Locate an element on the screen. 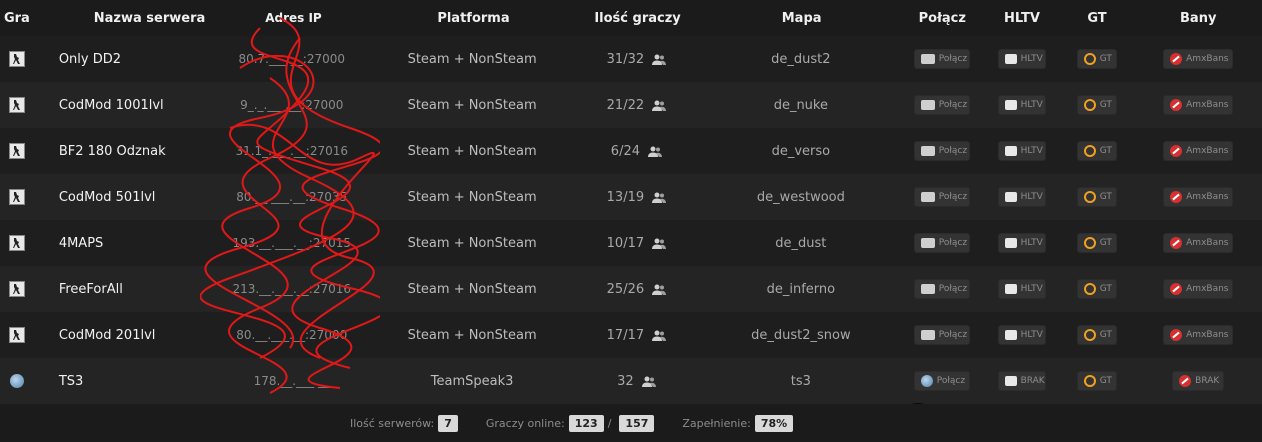 This screenshot has height=442, width=1262. col-players-header: Ilość graczy is located at coordinates (637, 18).